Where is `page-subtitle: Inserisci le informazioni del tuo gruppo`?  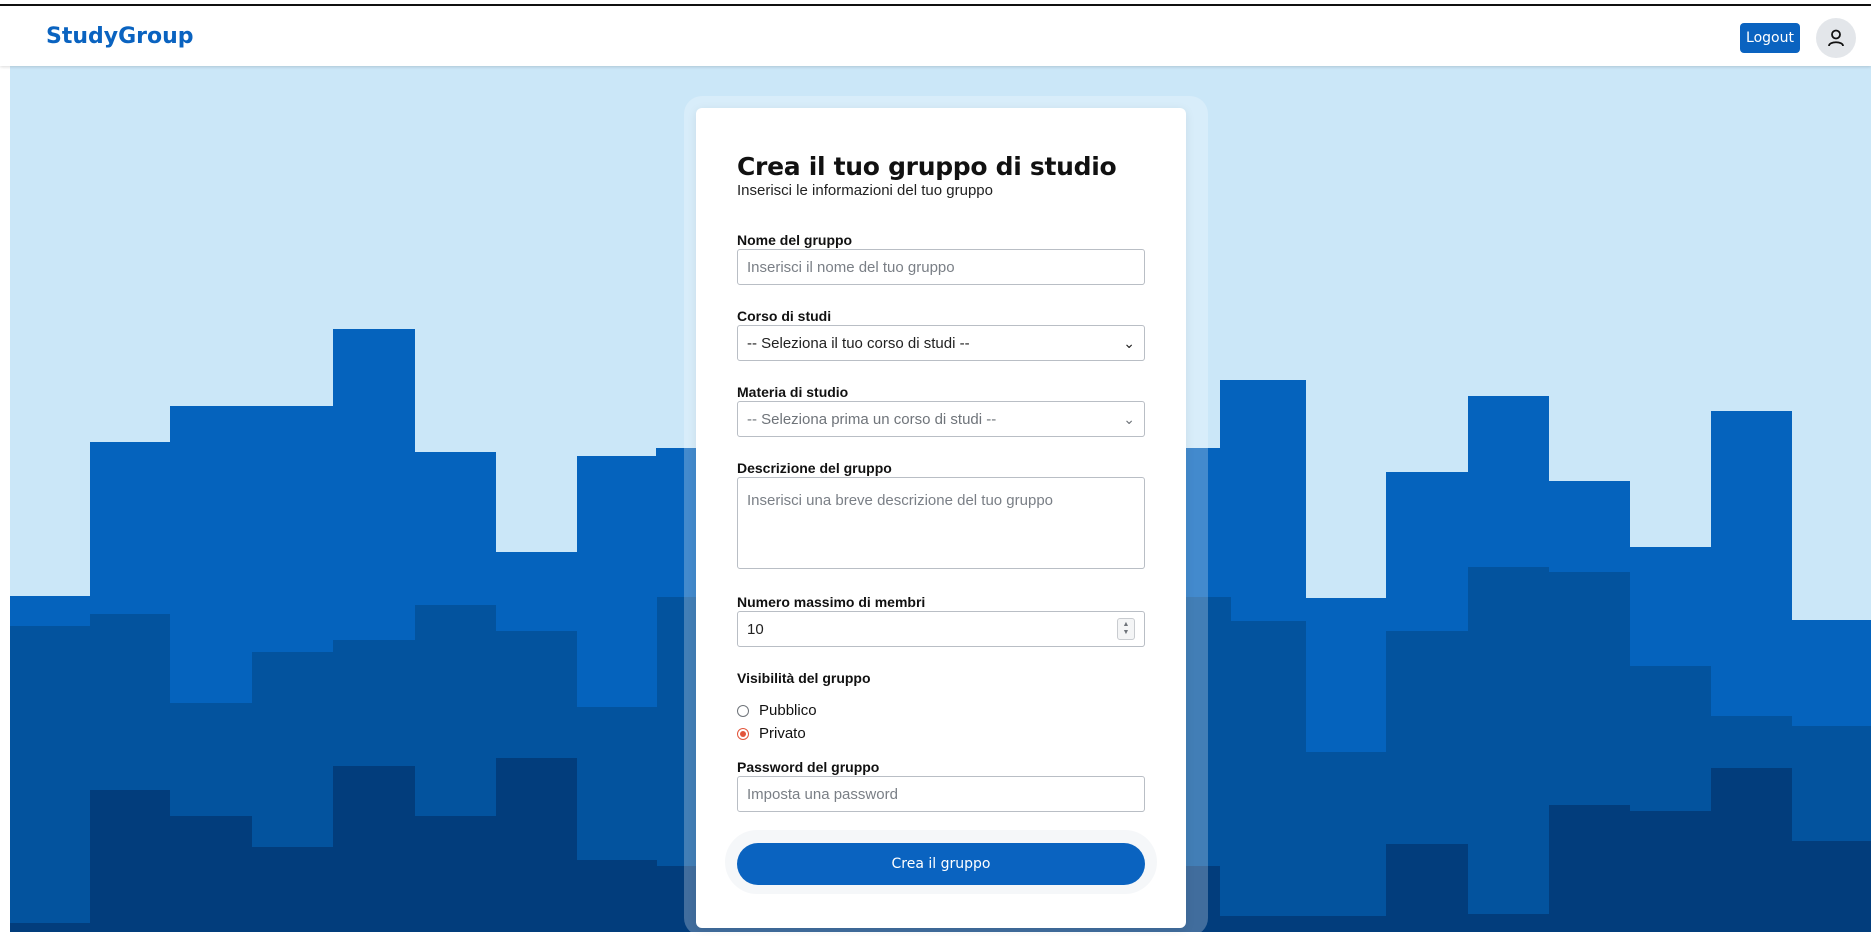 page-subtitle: Inserisci le informazioni del tuo gruppo is located at coordinates (865, 190).